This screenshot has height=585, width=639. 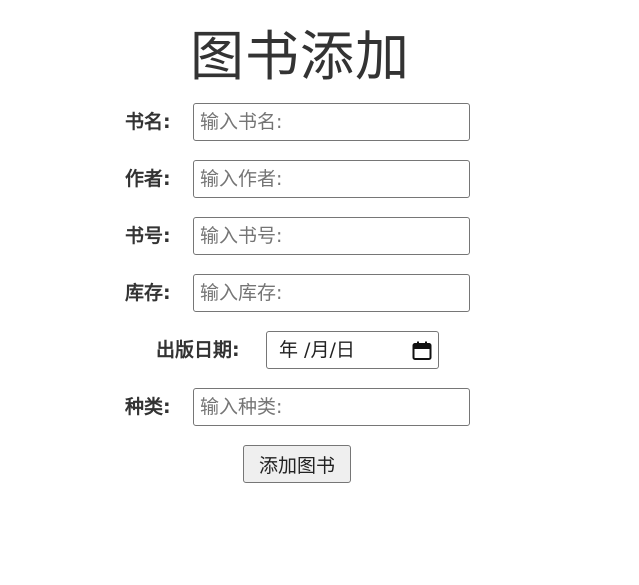 I want to click on category-row: 种类:, so click(x=319, y=407).